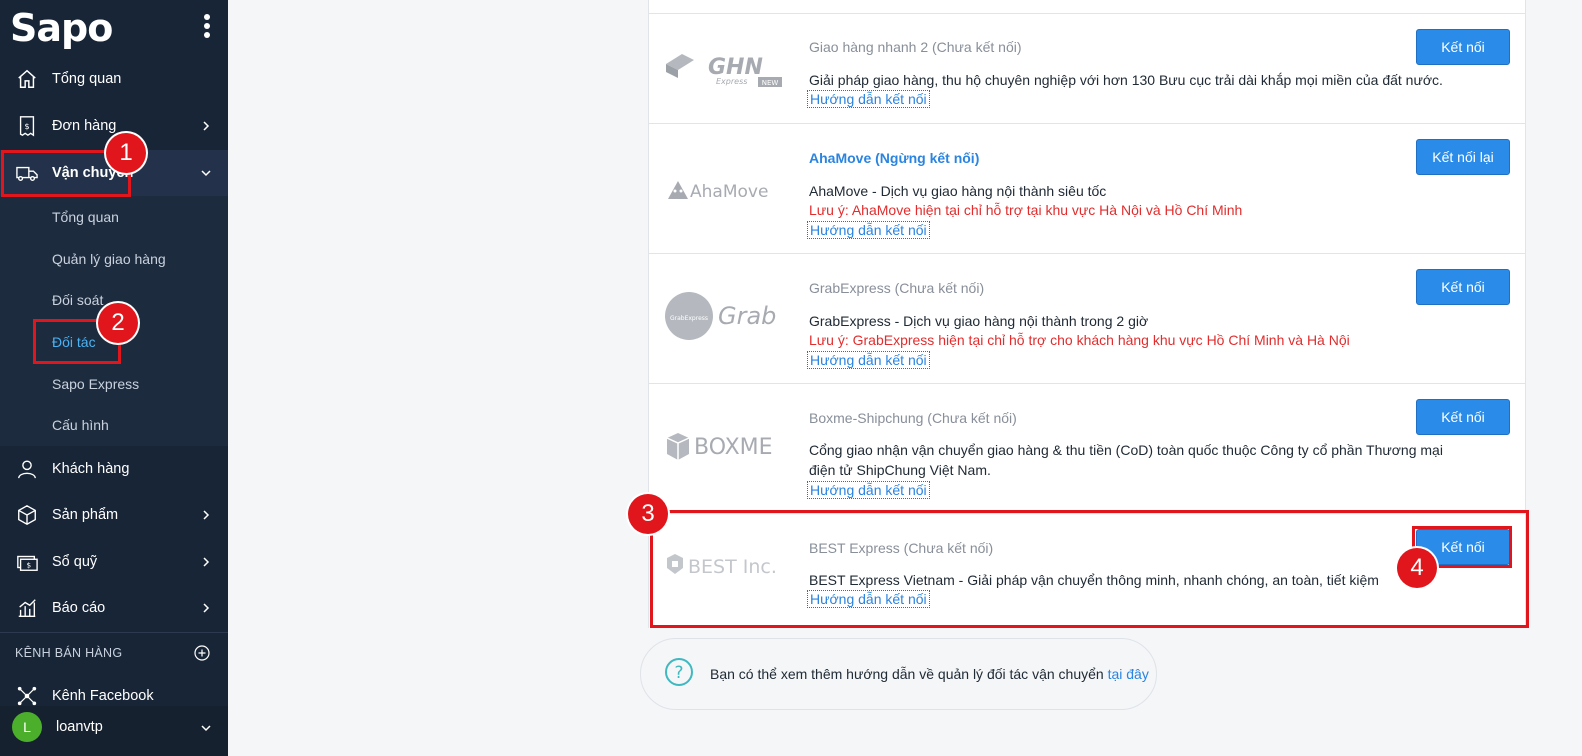  What do you see at coordinates (1417, 568) in the screenshot?
I see `annotation-badge-4: 4` at bounding box center [1417, 568].